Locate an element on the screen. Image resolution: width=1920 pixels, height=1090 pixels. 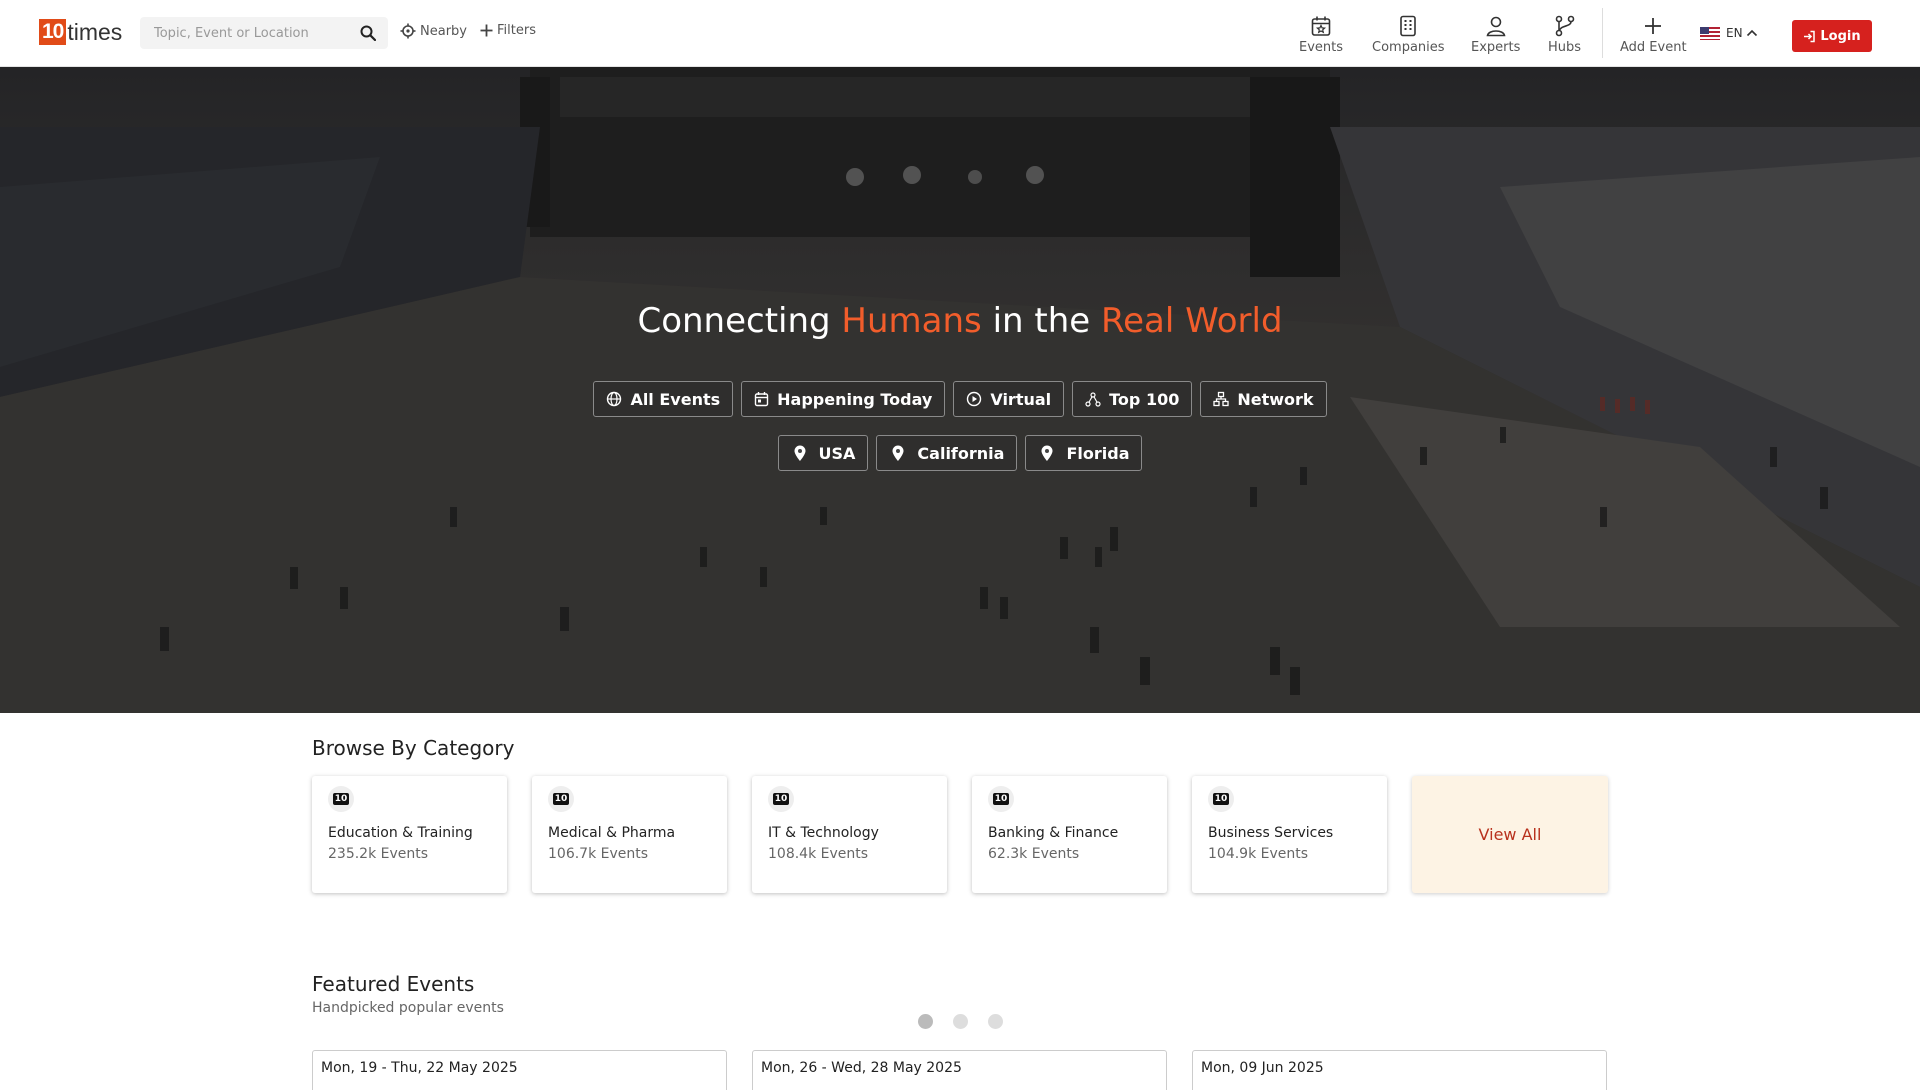
language-selector: EN is located at coordinates (1729, 33).